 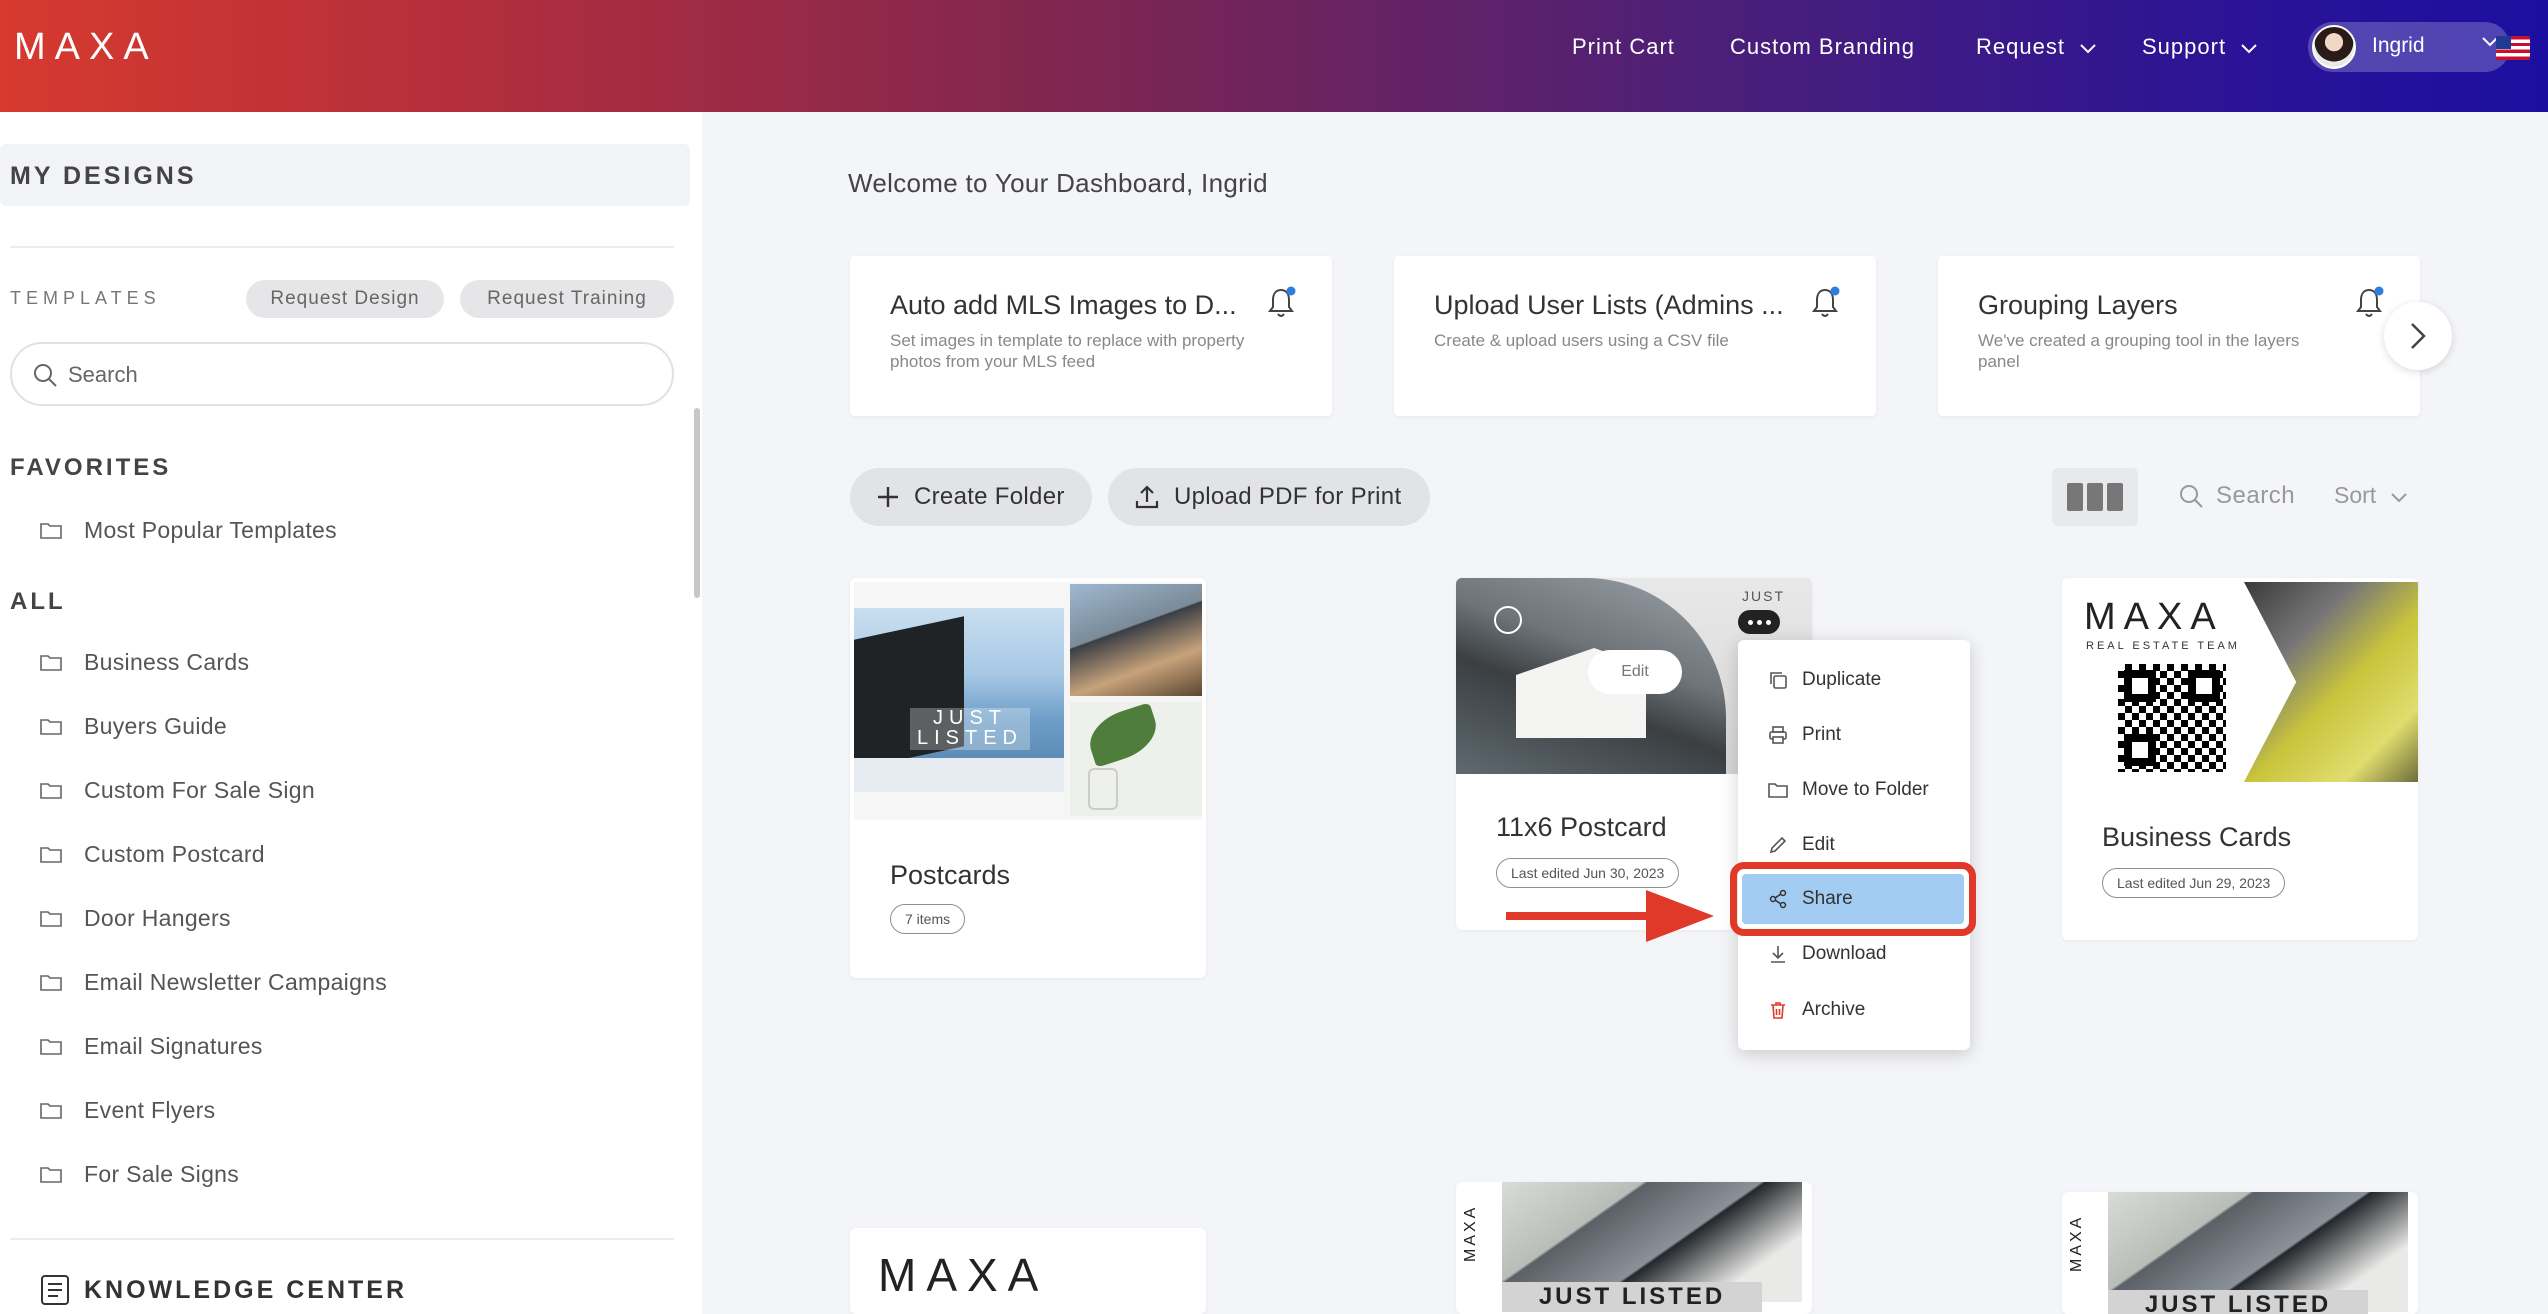 I want to click on sidebar-item-most-popular-templates: Most Popular Templates, so click(x=188, y=530).